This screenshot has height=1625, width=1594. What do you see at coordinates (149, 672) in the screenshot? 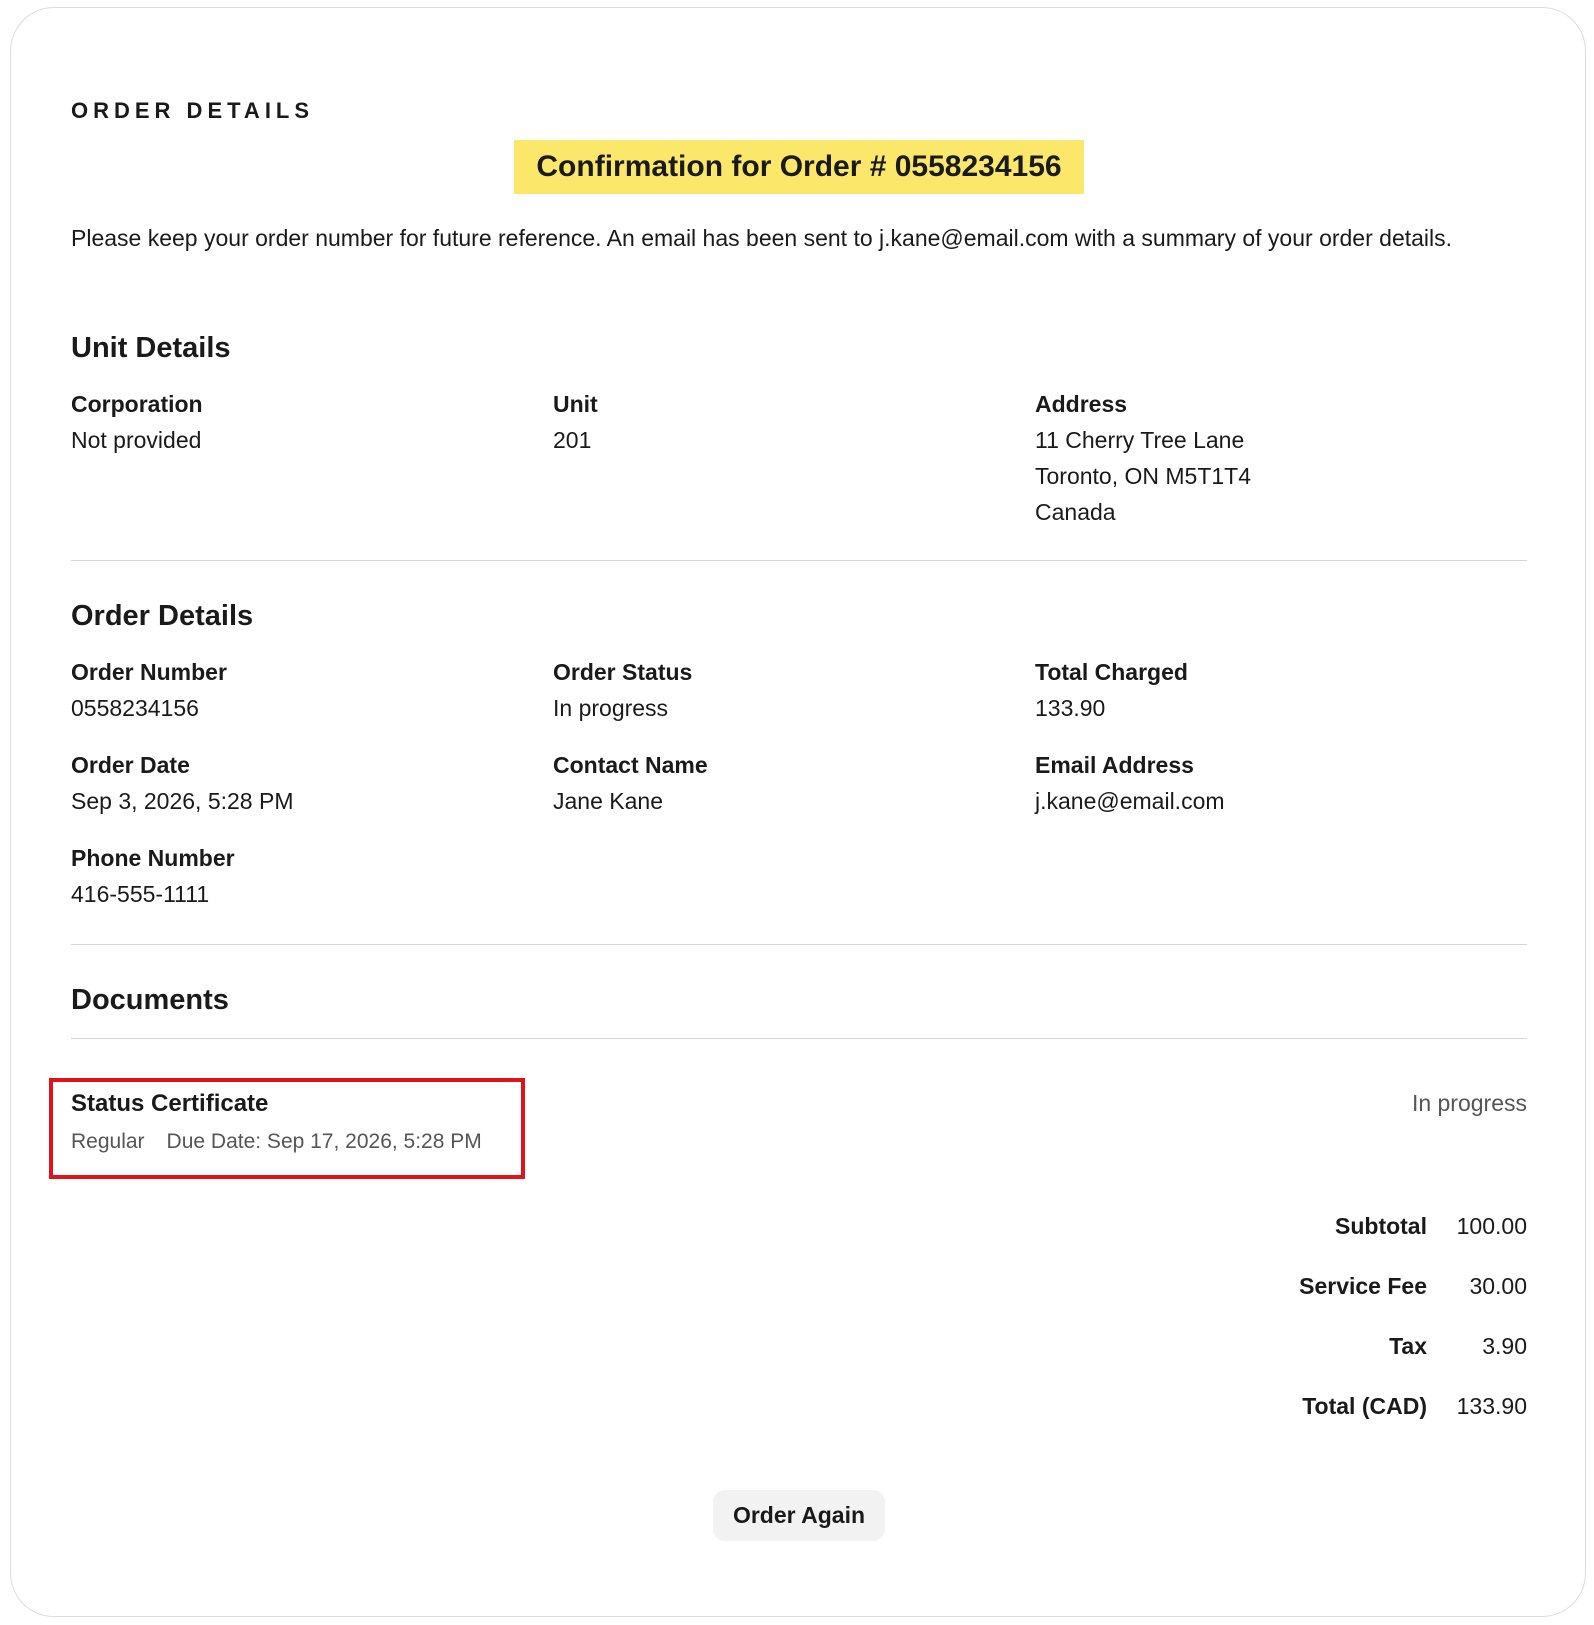
I see `order-number-label: Order Number` at bounding box center [149, 672].